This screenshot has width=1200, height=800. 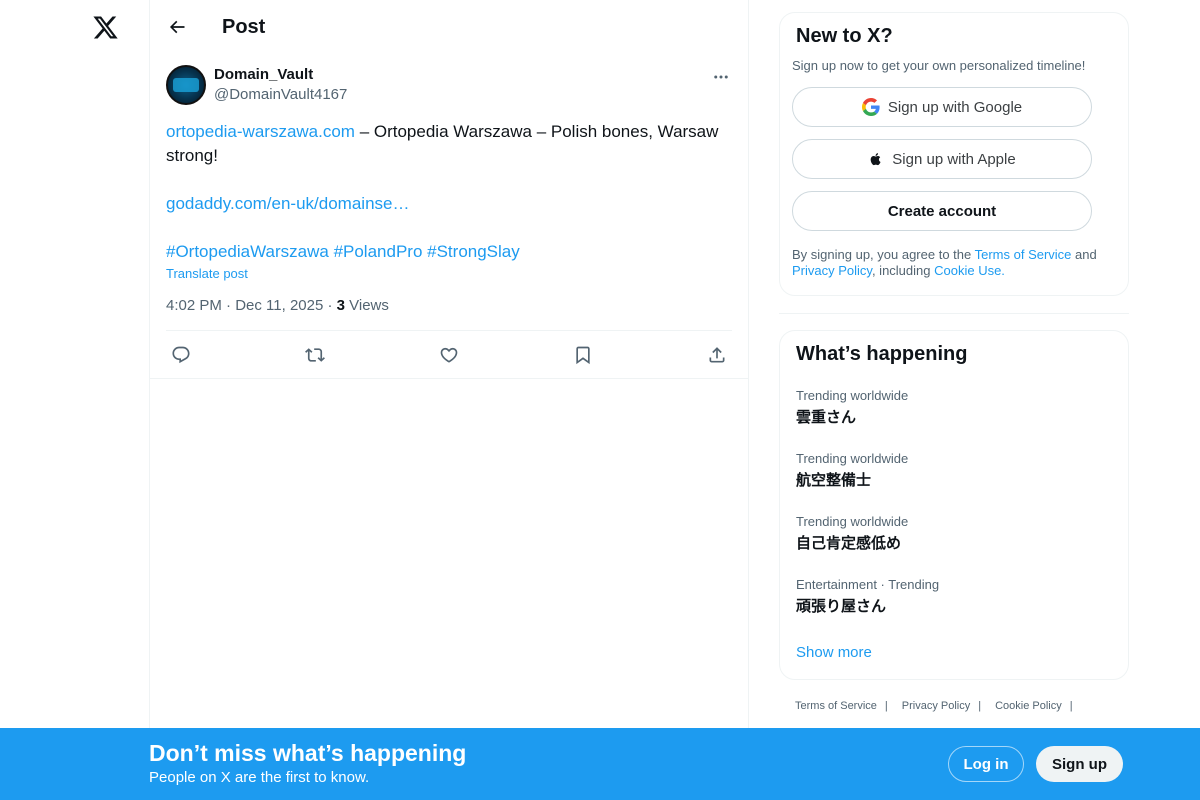 What do you see at coordinates (181, 355) in the screenshot?
I see `reply-icon` at bounding box center [181, 355].